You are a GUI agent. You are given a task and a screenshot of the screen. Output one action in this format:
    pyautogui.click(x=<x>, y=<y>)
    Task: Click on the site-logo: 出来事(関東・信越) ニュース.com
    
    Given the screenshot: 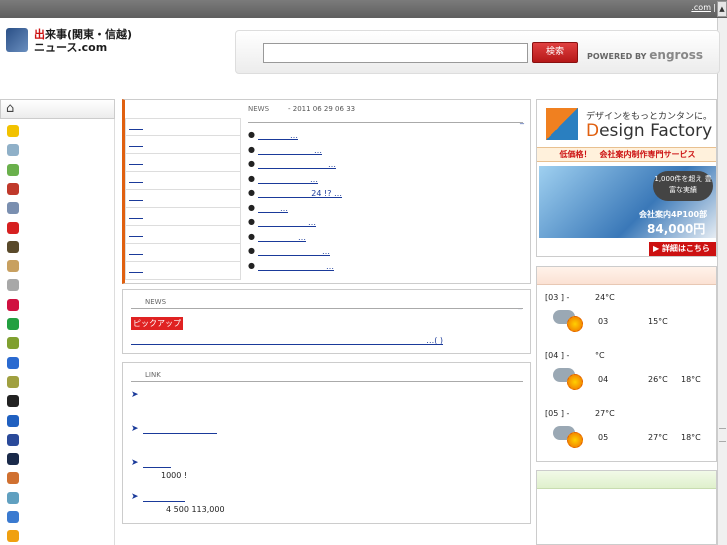 What is the action you would take?
    pyautogui.click(x=81, y=41)
    